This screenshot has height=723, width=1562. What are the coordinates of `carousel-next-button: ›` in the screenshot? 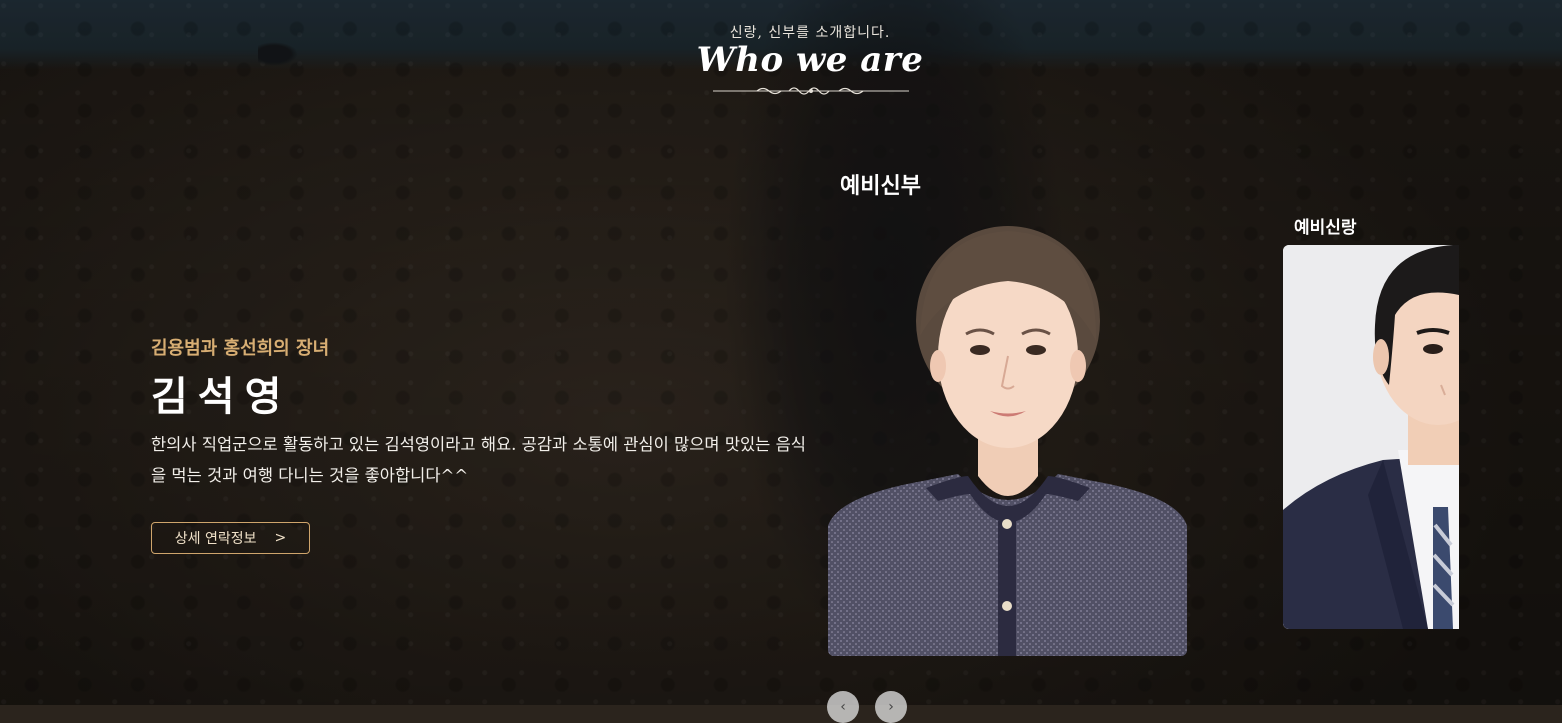 It's located at (891, 707).